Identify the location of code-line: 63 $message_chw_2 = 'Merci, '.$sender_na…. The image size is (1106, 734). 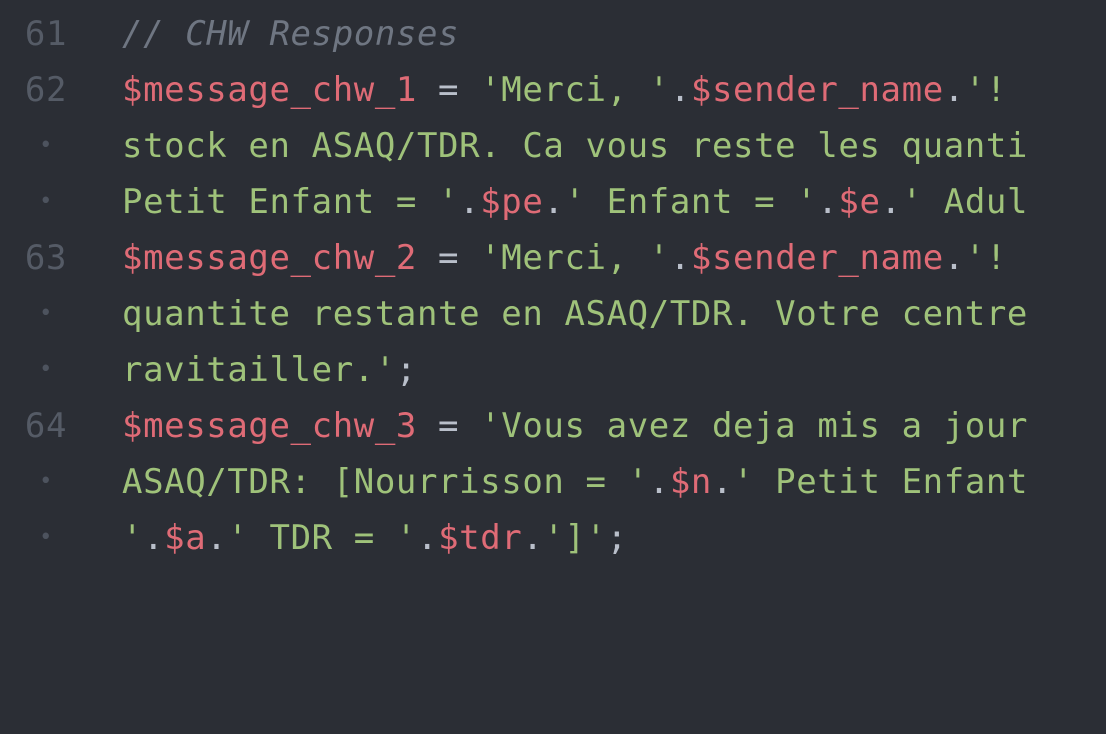
(553, 258).